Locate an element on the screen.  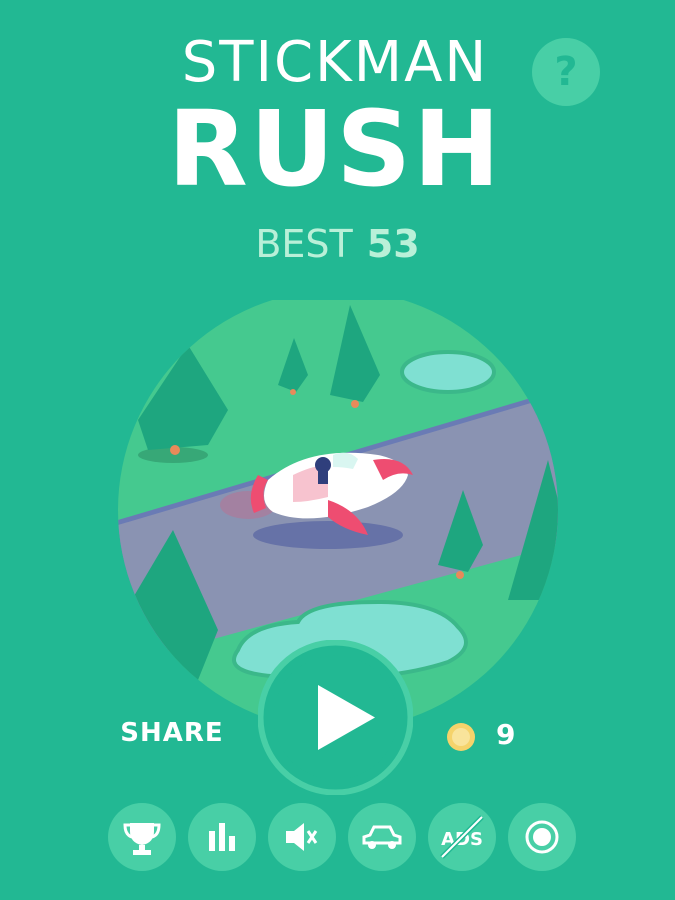
question-icon: ? is located at coordinates (566, 72).